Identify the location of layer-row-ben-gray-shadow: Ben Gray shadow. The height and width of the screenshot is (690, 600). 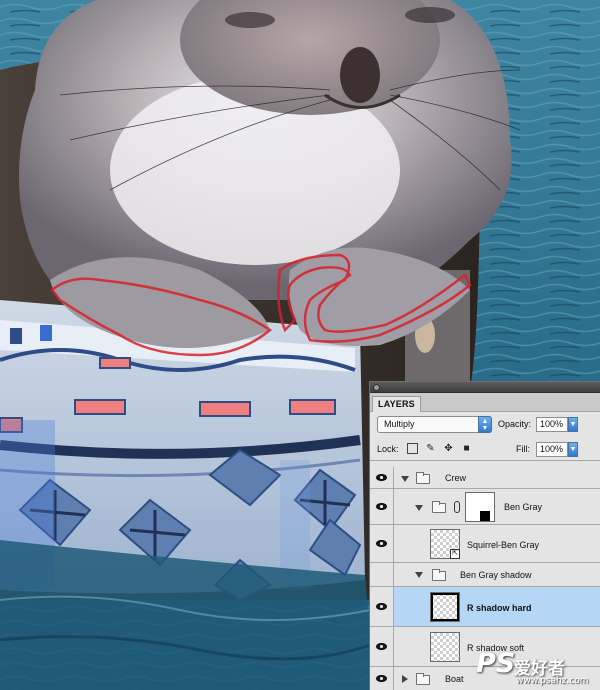
(485, 575).